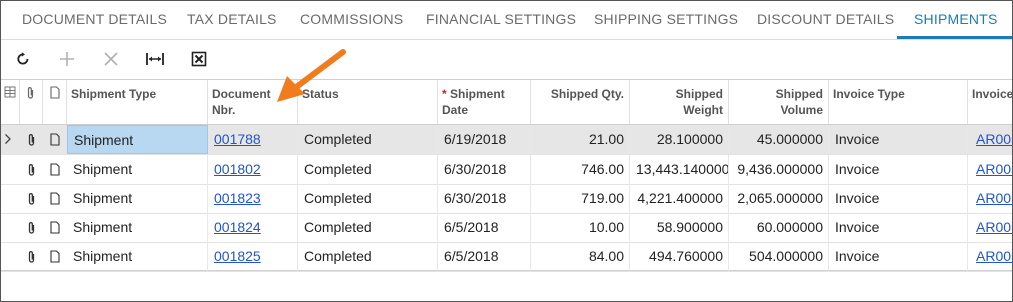 The image size is (1013, 302). Describe the element at coordinates (253, 256) in the screenshot. I see `document-nbr-link: 001825` at that location.